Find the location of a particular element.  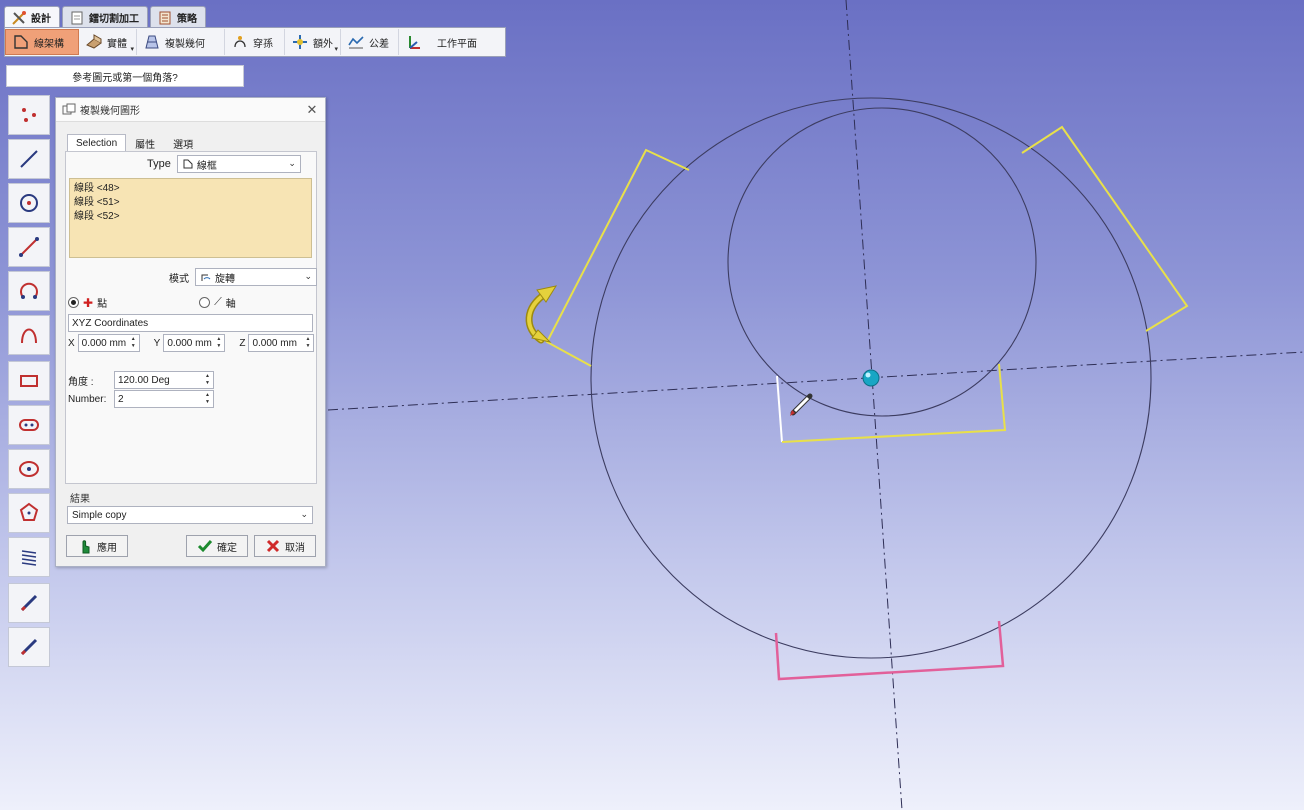

pencil-icon is located at coordinates (29, 603).